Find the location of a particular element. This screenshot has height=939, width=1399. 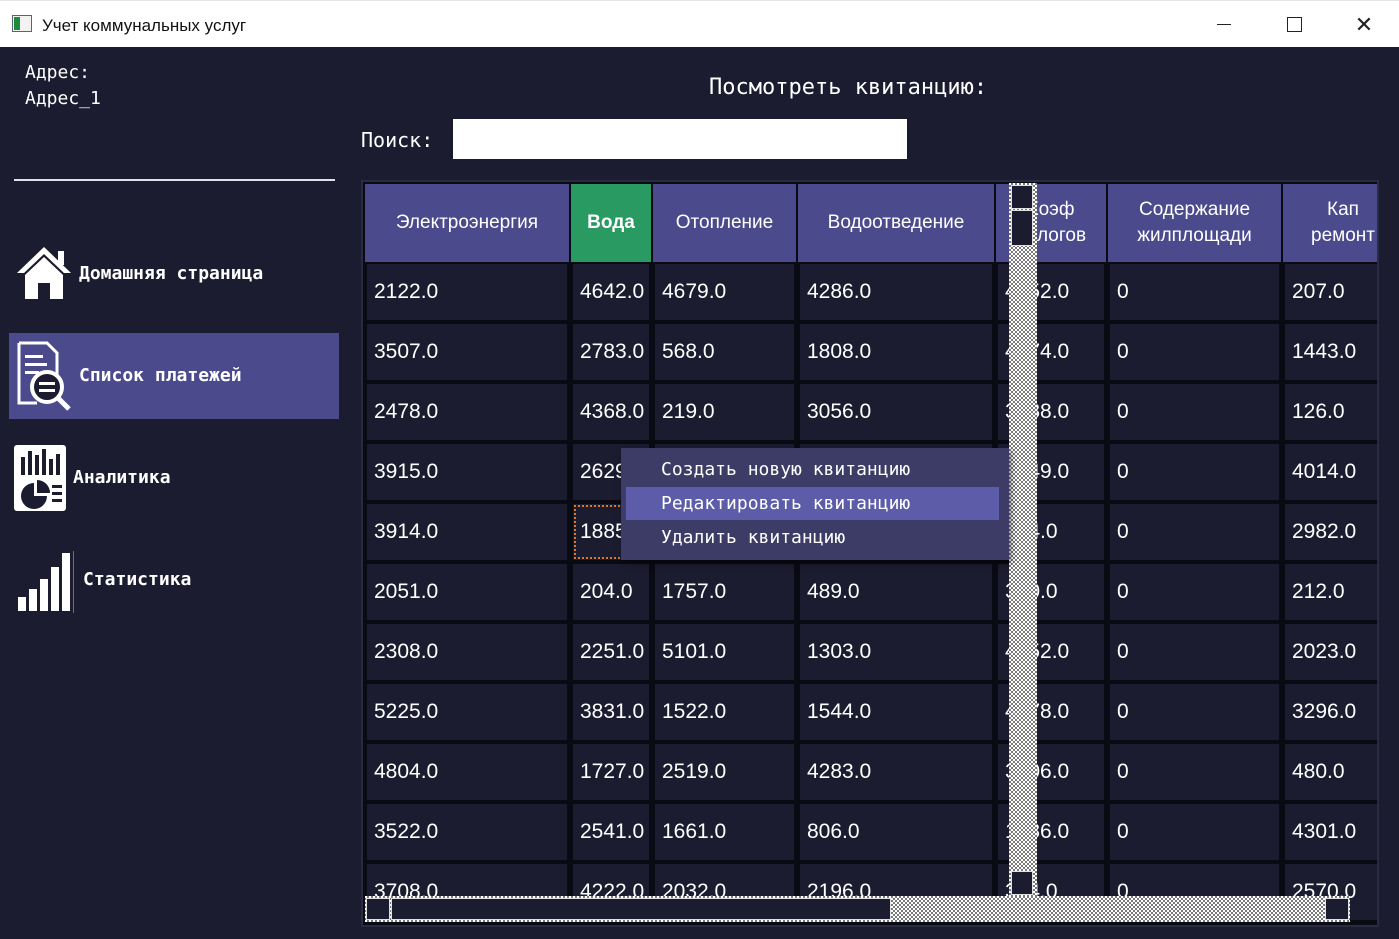

horizontal-scrollbar is located at coordinates (857, 909).